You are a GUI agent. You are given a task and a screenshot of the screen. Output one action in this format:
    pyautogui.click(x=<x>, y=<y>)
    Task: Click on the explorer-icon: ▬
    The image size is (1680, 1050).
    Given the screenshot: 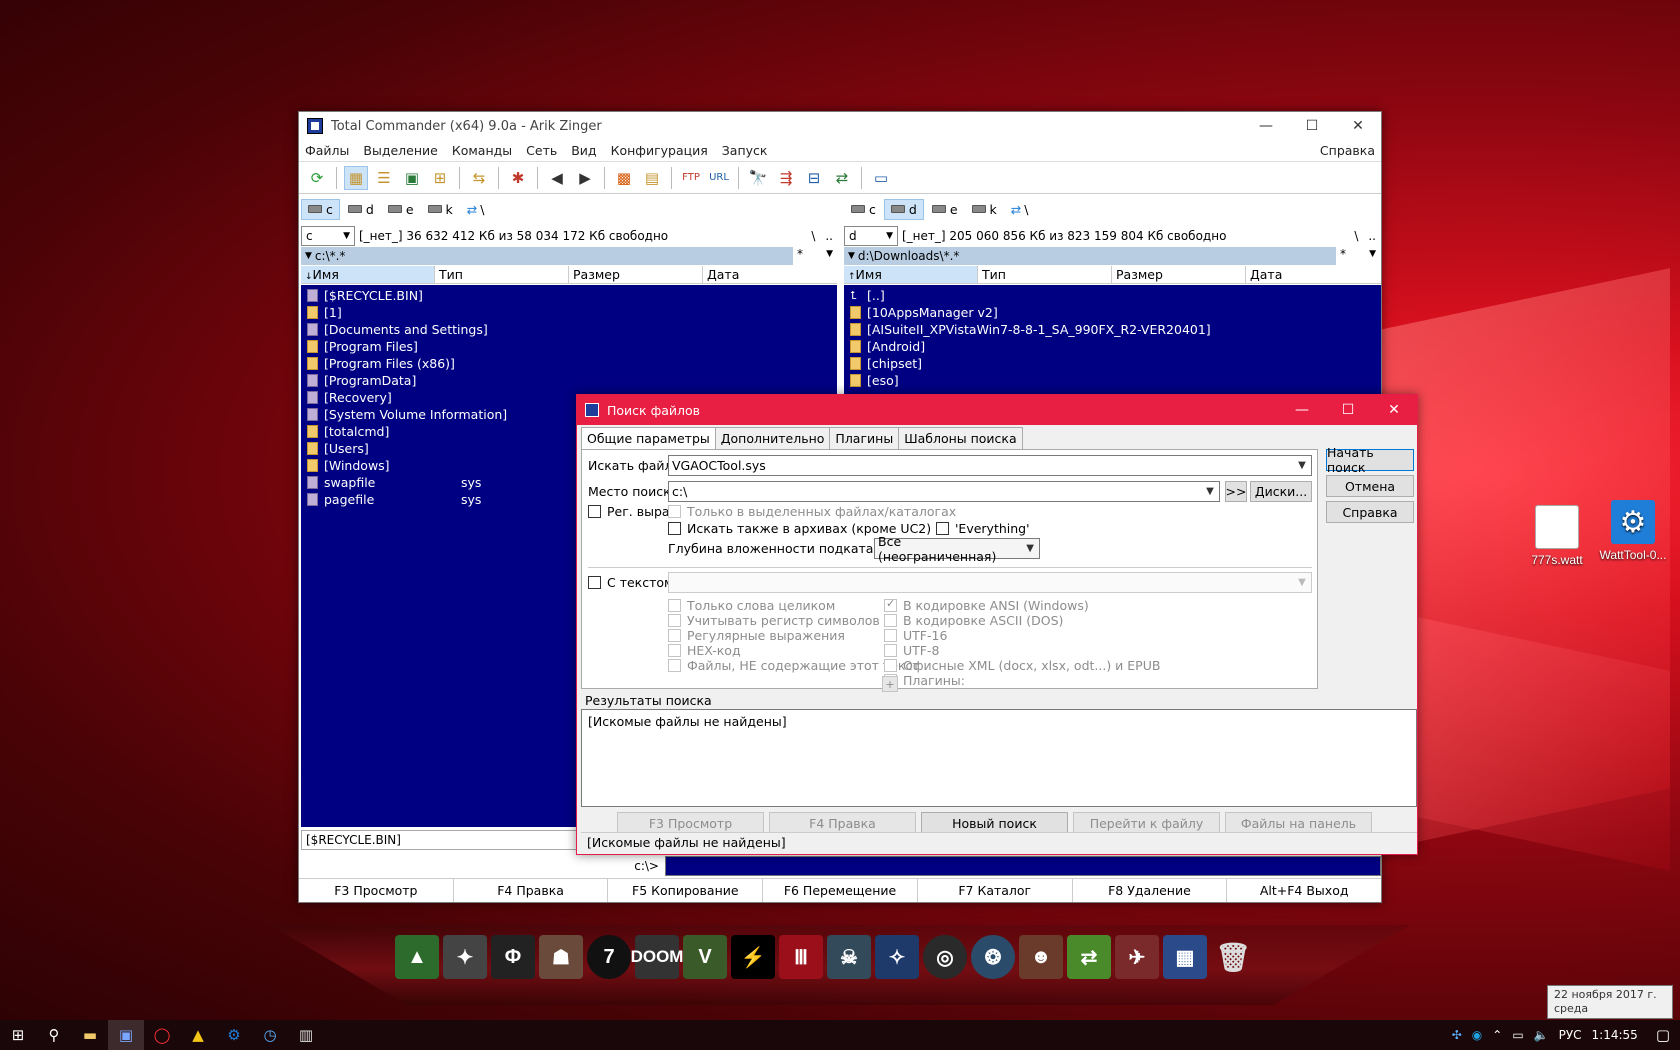 What is the action you would take?
    pyautogui.click(x=90, y=1035)
    